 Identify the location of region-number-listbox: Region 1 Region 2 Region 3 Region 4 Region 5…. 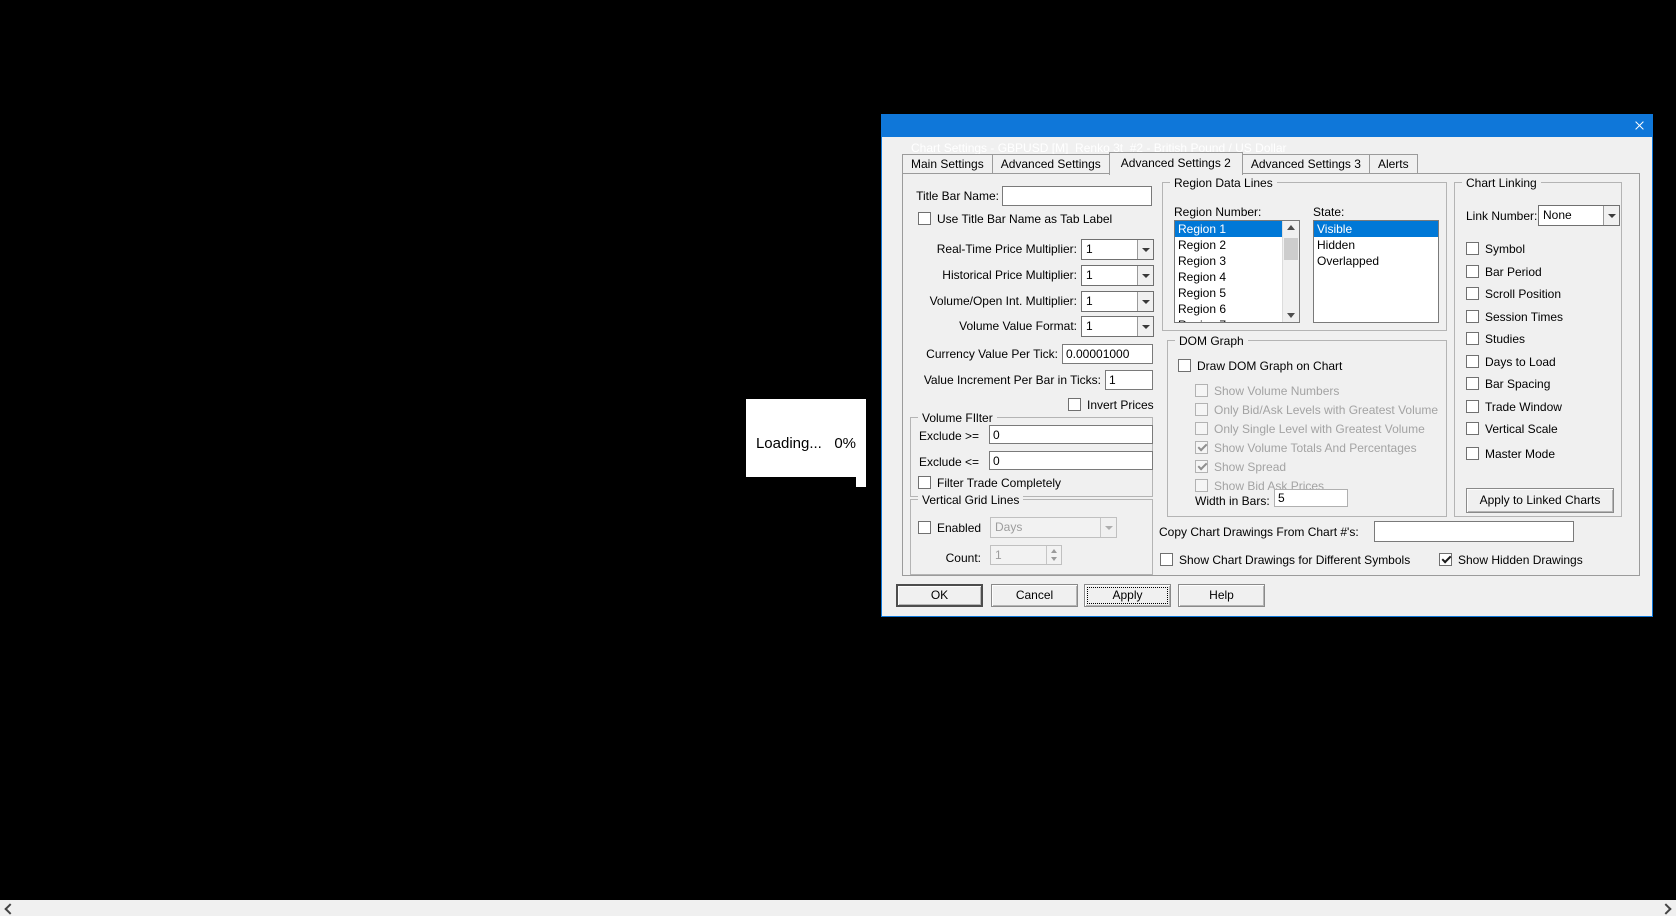
(1237, 271).